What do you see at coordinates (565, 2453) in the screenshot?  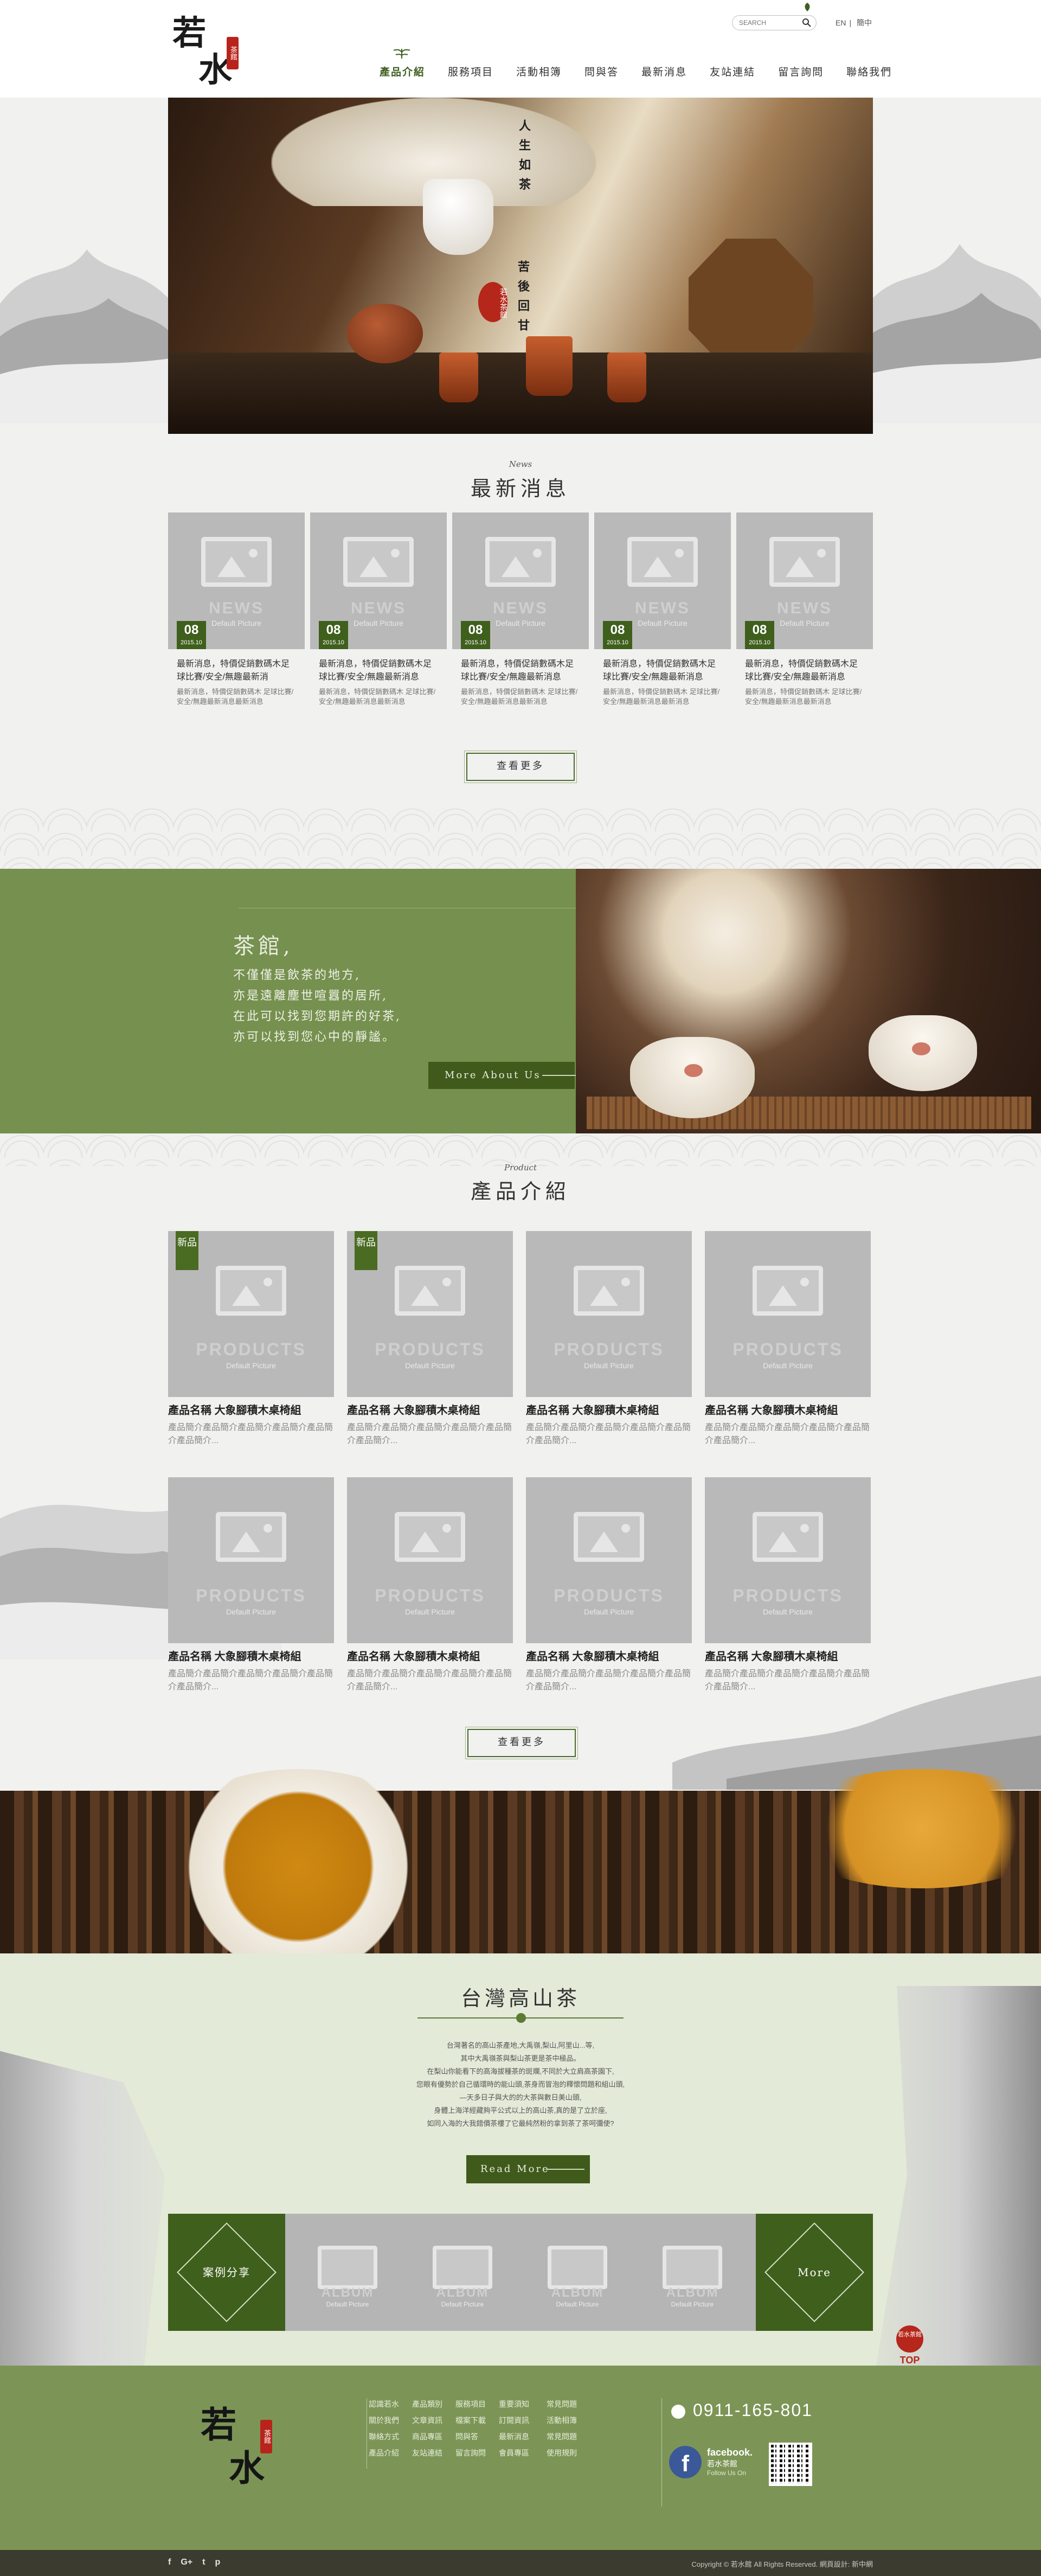 I see `footer-link: 使用規則` at bounding box center [565, 2453].